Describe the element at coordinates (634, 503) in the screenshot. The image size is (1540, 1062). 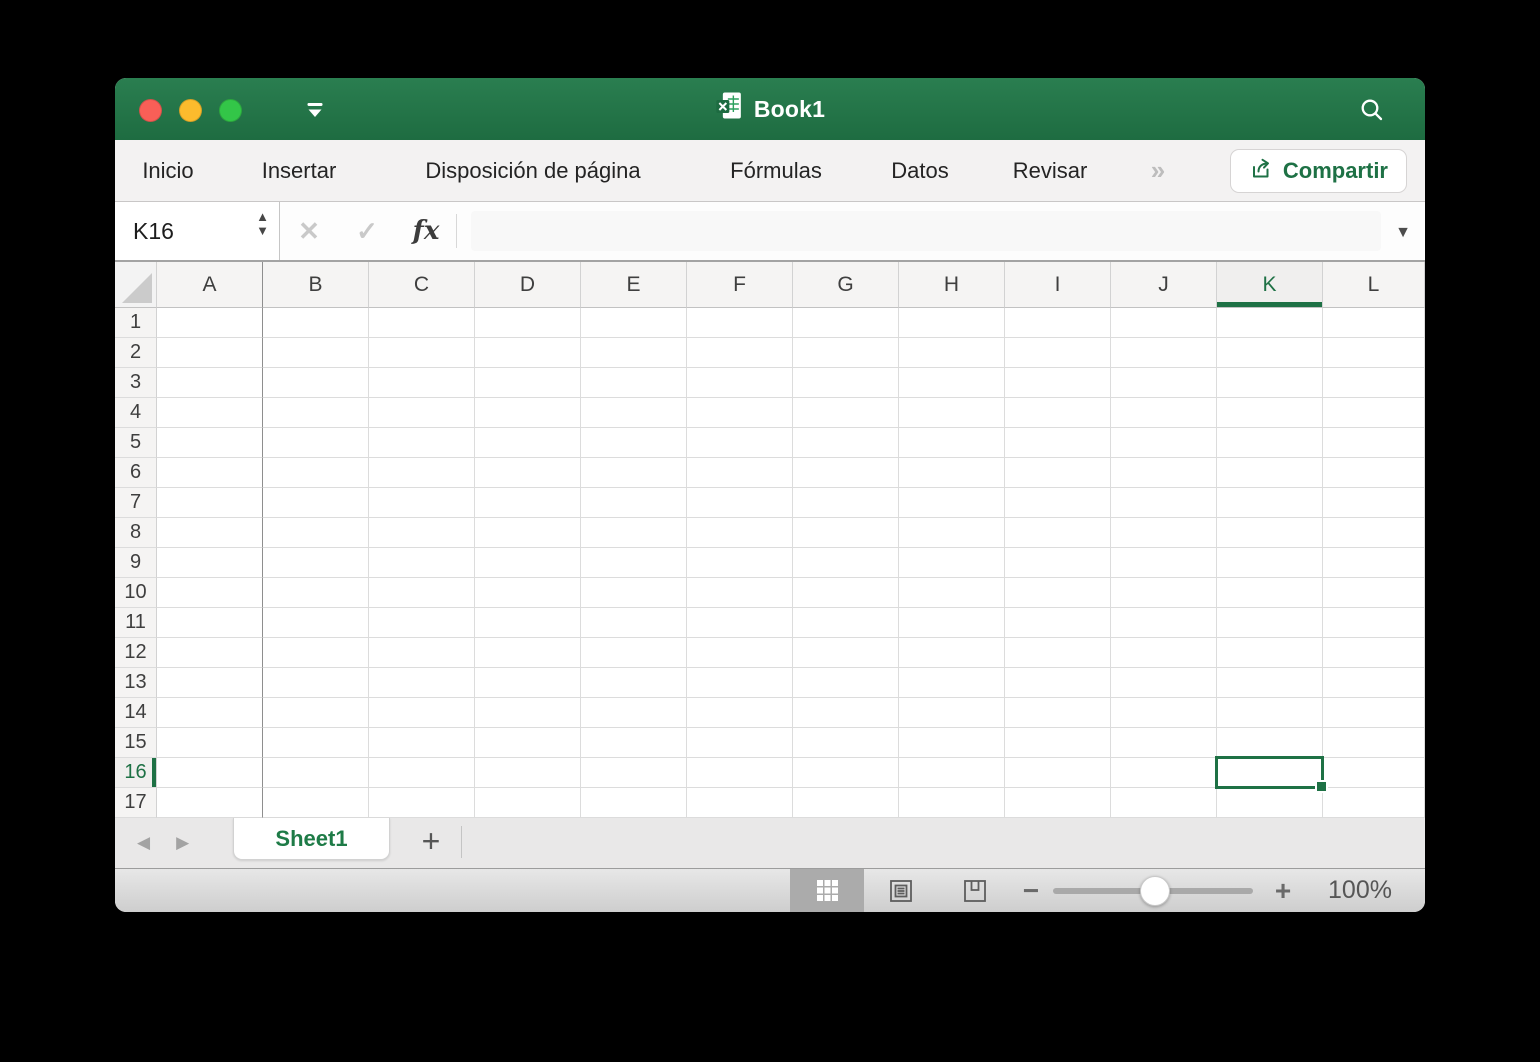
I see `cell-E7` at that location.